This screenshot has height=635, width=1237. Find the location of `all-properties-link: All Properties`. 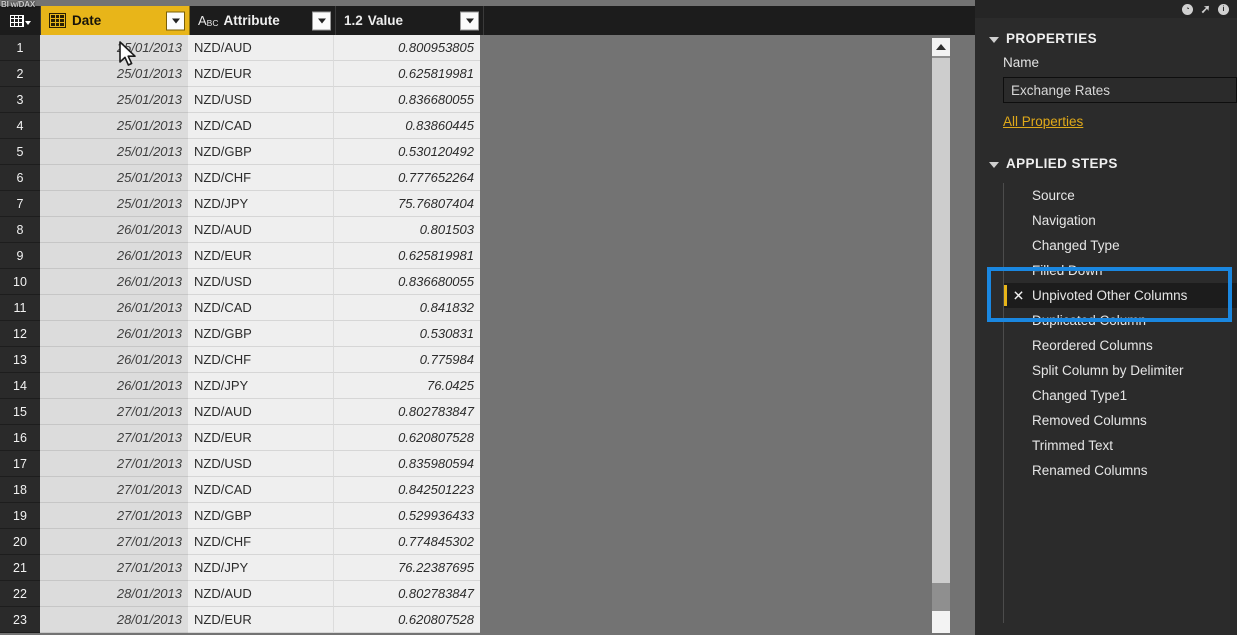

all-properties-link: All Properties is located at coordinates (1043, 121).